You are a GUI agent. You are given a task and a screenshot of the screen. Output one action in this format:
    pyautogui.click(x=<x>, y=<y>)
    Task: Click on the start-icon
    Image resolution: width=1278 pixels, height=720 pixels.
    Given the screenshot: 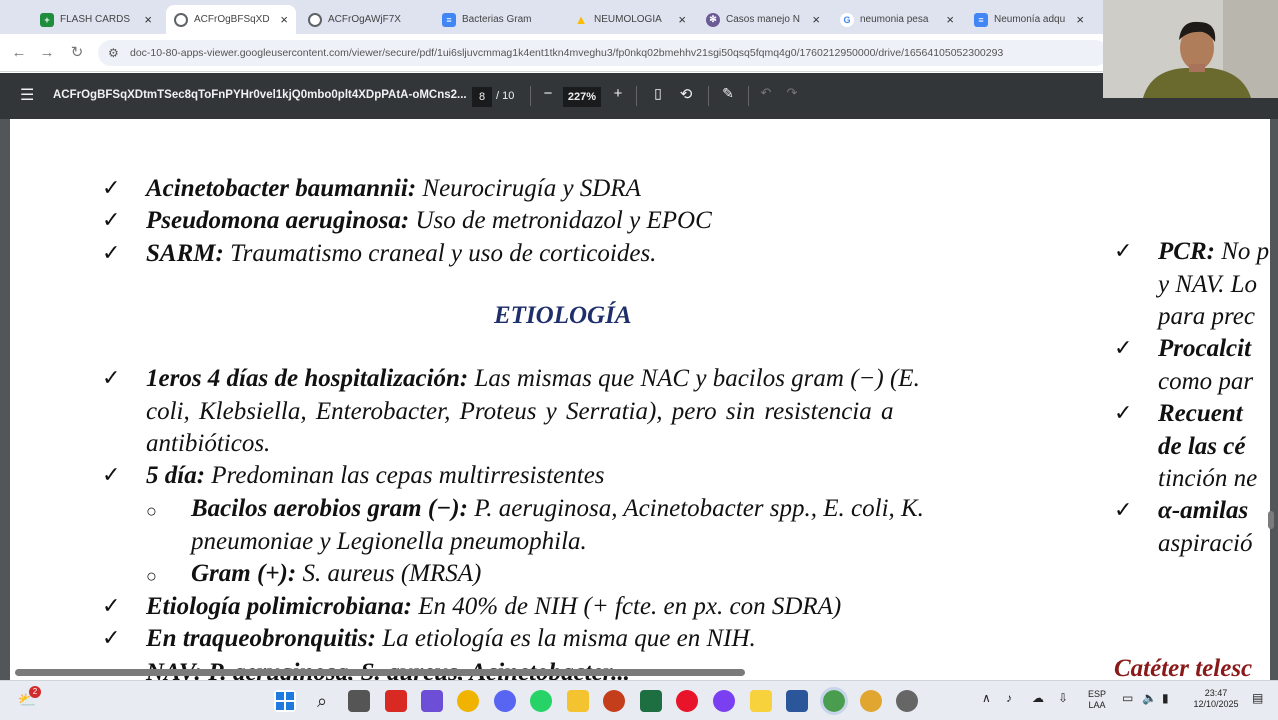 What is the action you would take?
    pyautogui.click(x=285, y=701)
    